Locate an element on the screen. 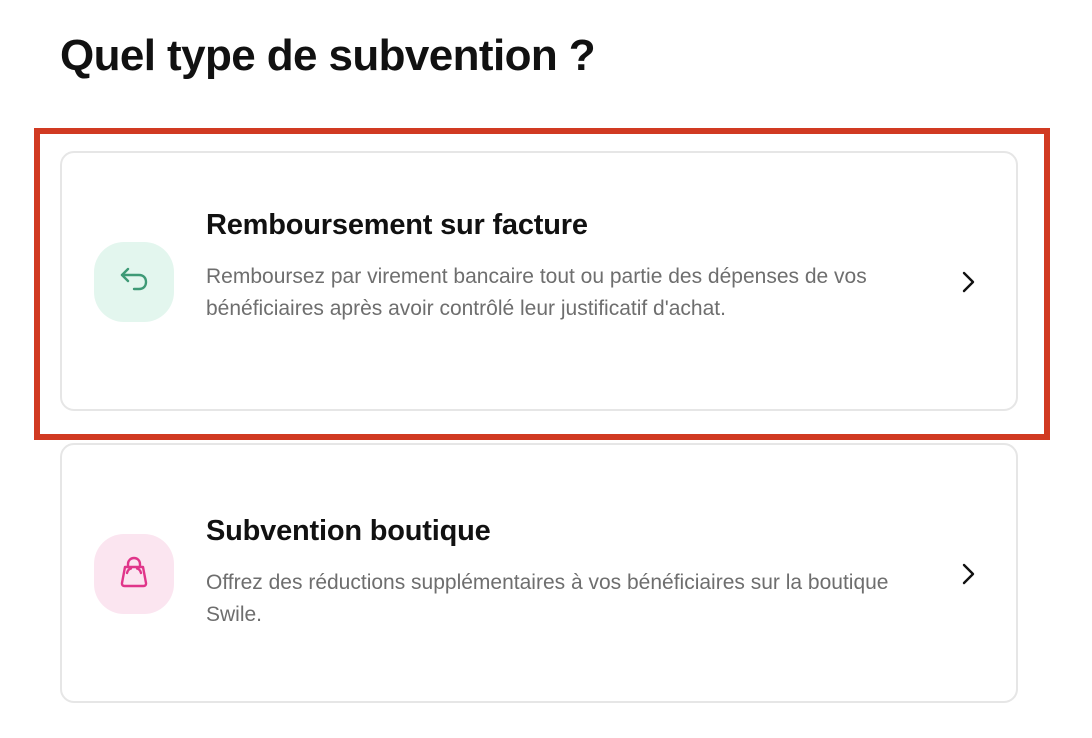 The height and width of the screenshot is (738, 1092). page-title: Quel type de subvention ? is located at coordinates (328, 55).